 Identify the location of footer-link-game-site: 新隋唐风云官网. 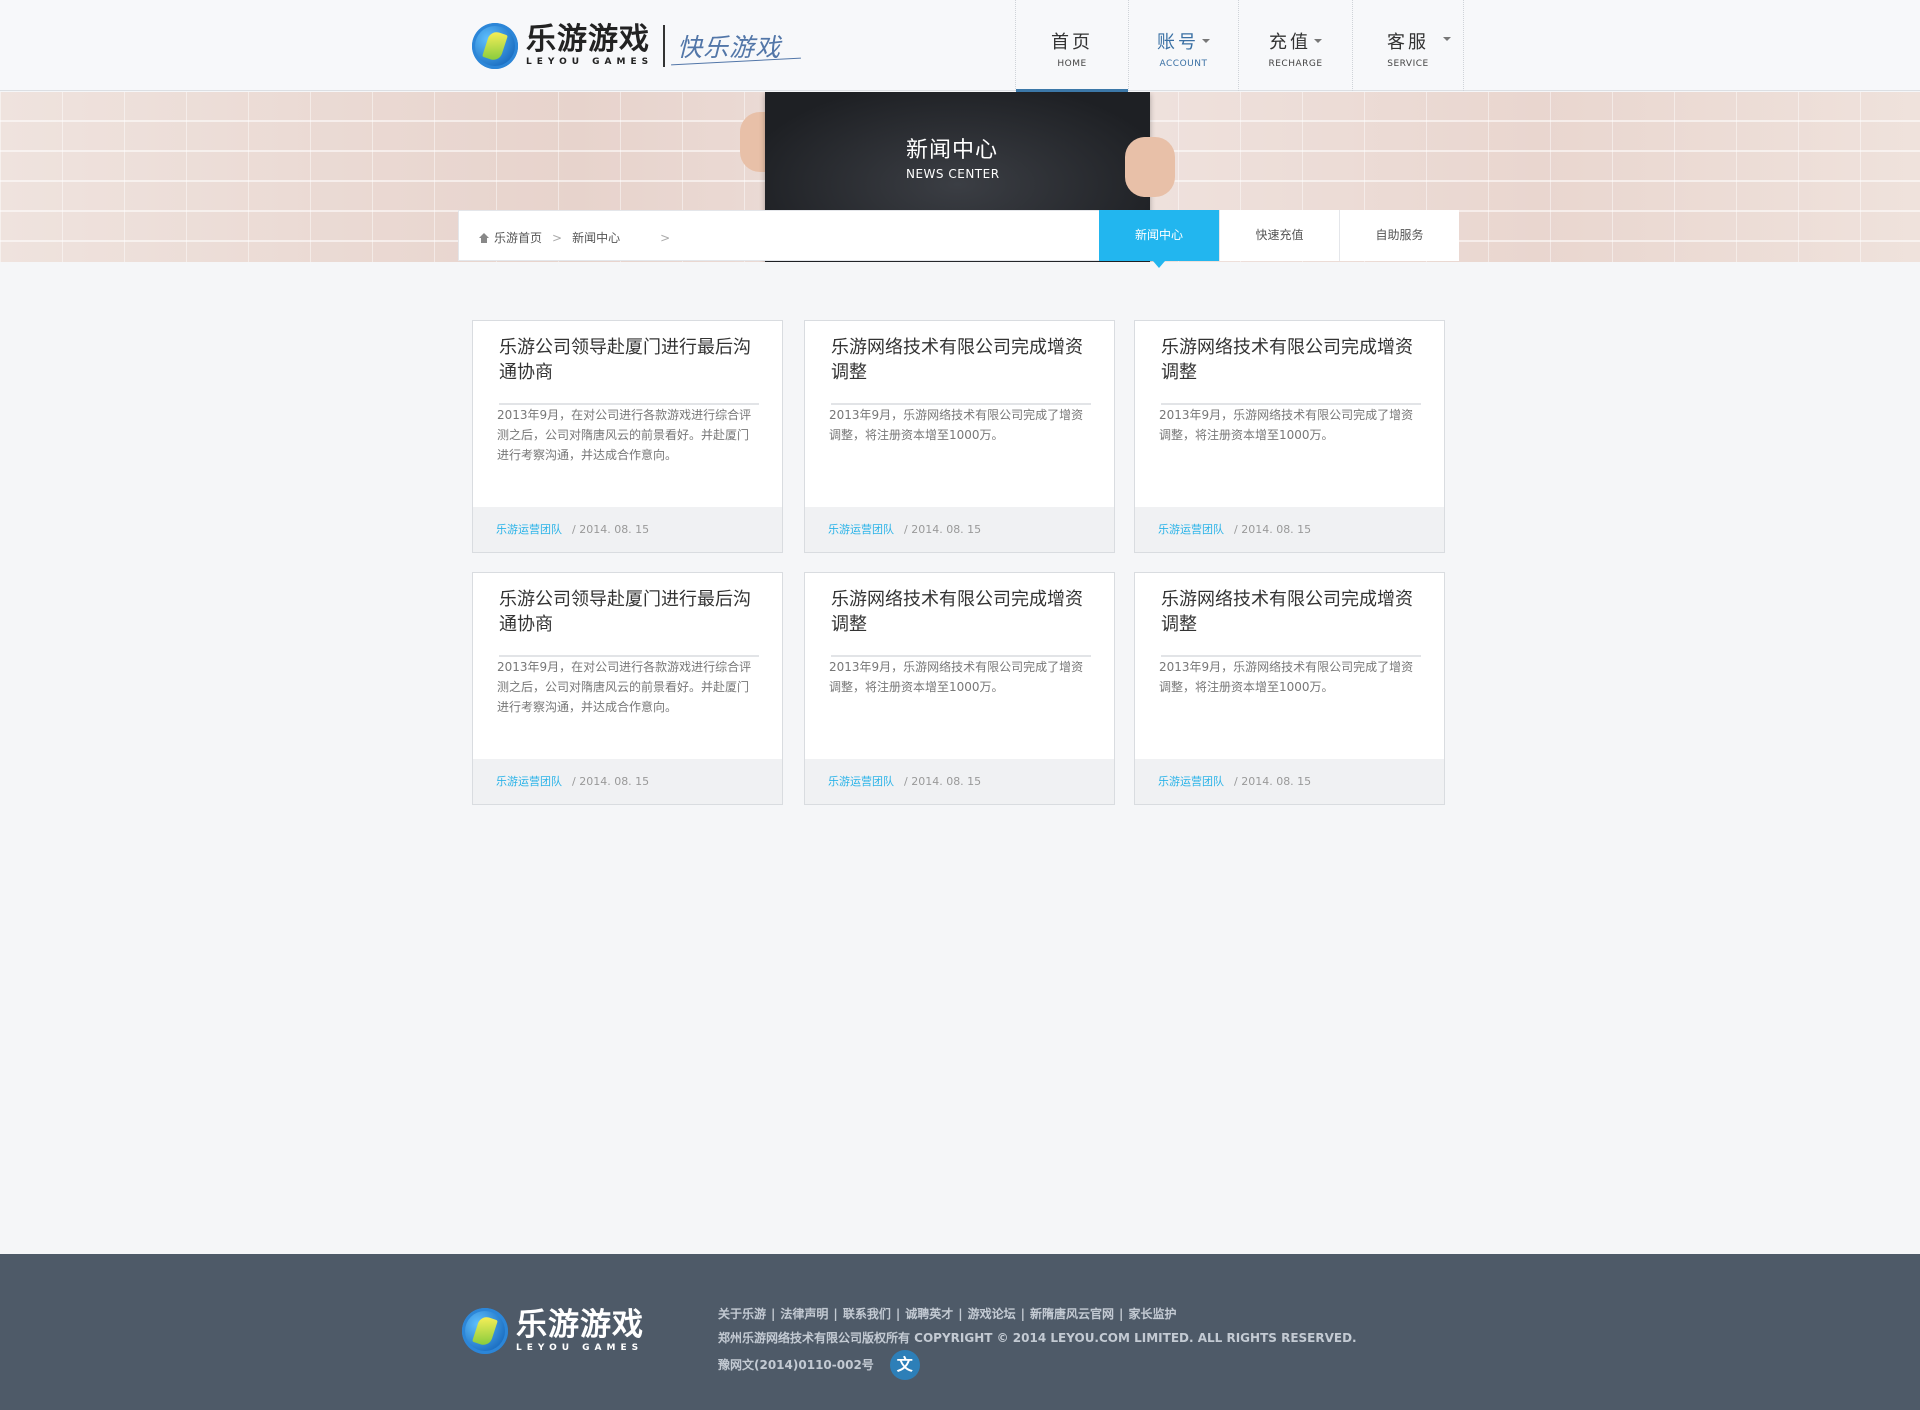
(1072, 1314).